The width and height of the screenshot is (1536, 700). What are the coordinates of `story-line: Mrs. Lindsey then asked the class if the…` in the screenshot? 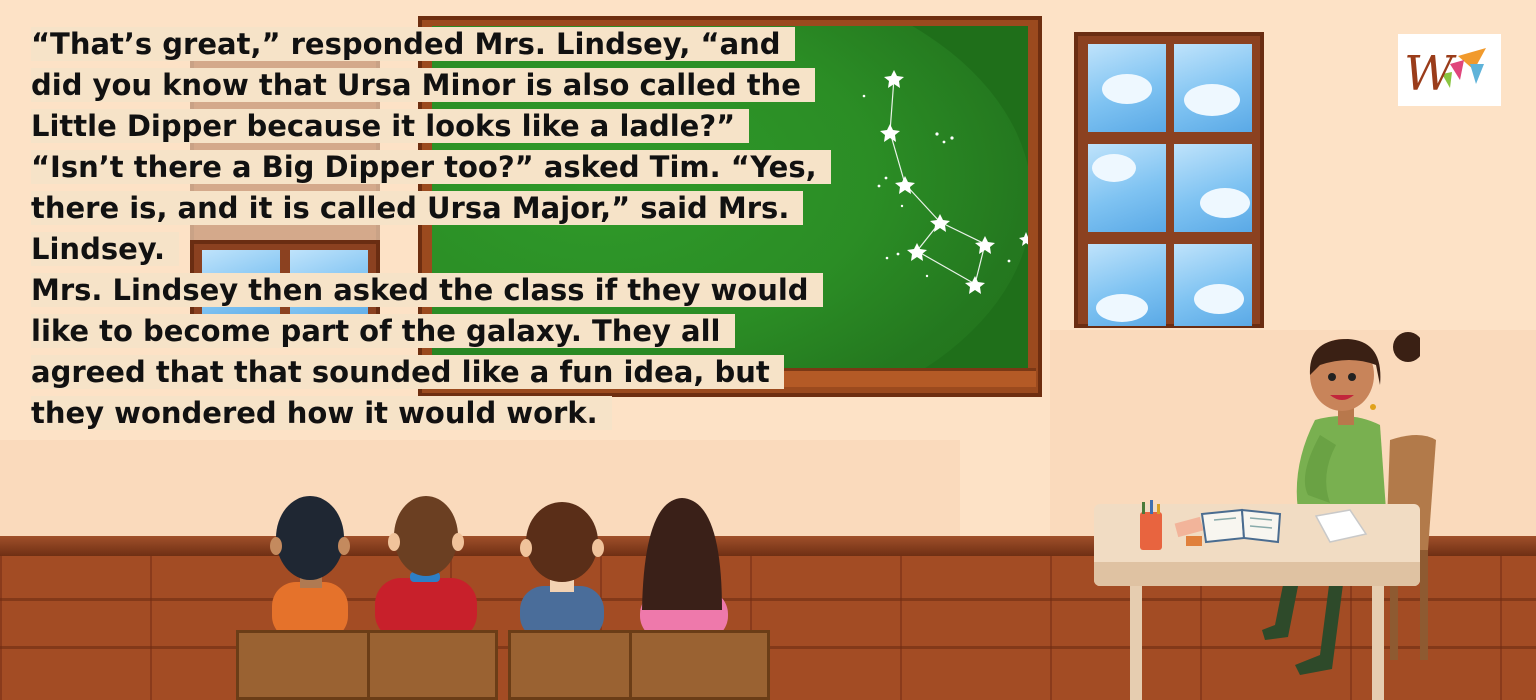 It's located at (435, 290).